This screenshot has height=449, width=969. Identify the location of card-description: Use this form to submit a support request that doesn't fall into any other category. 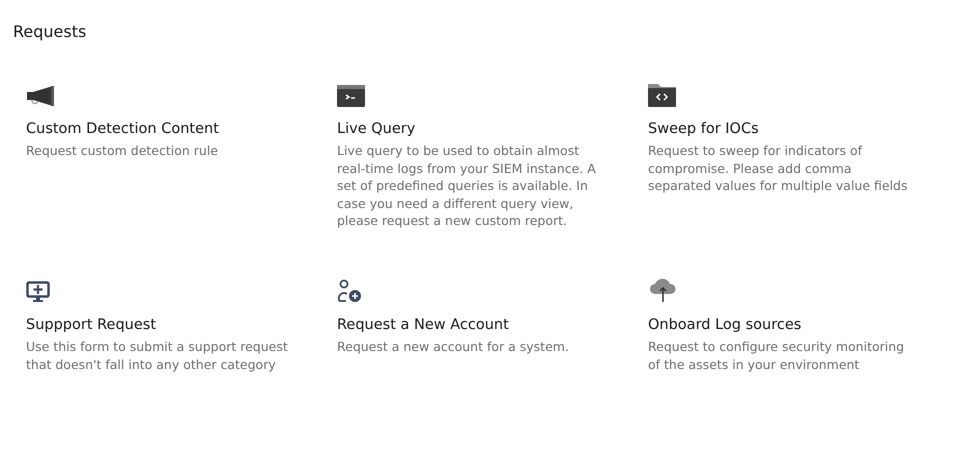
(157, 355).